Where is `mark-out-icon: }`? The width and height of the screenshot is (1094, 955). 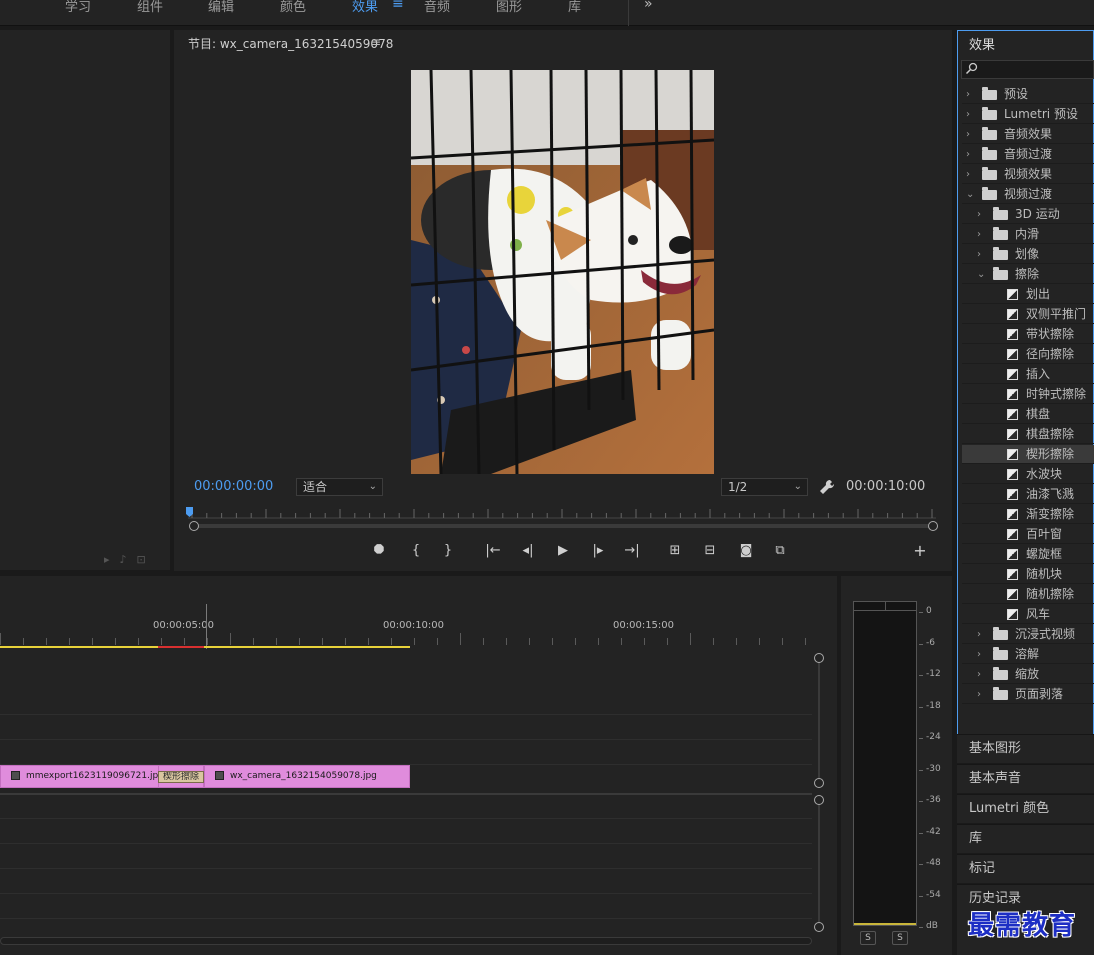 mark-out-icon: } is located at coordinates (448, 551).